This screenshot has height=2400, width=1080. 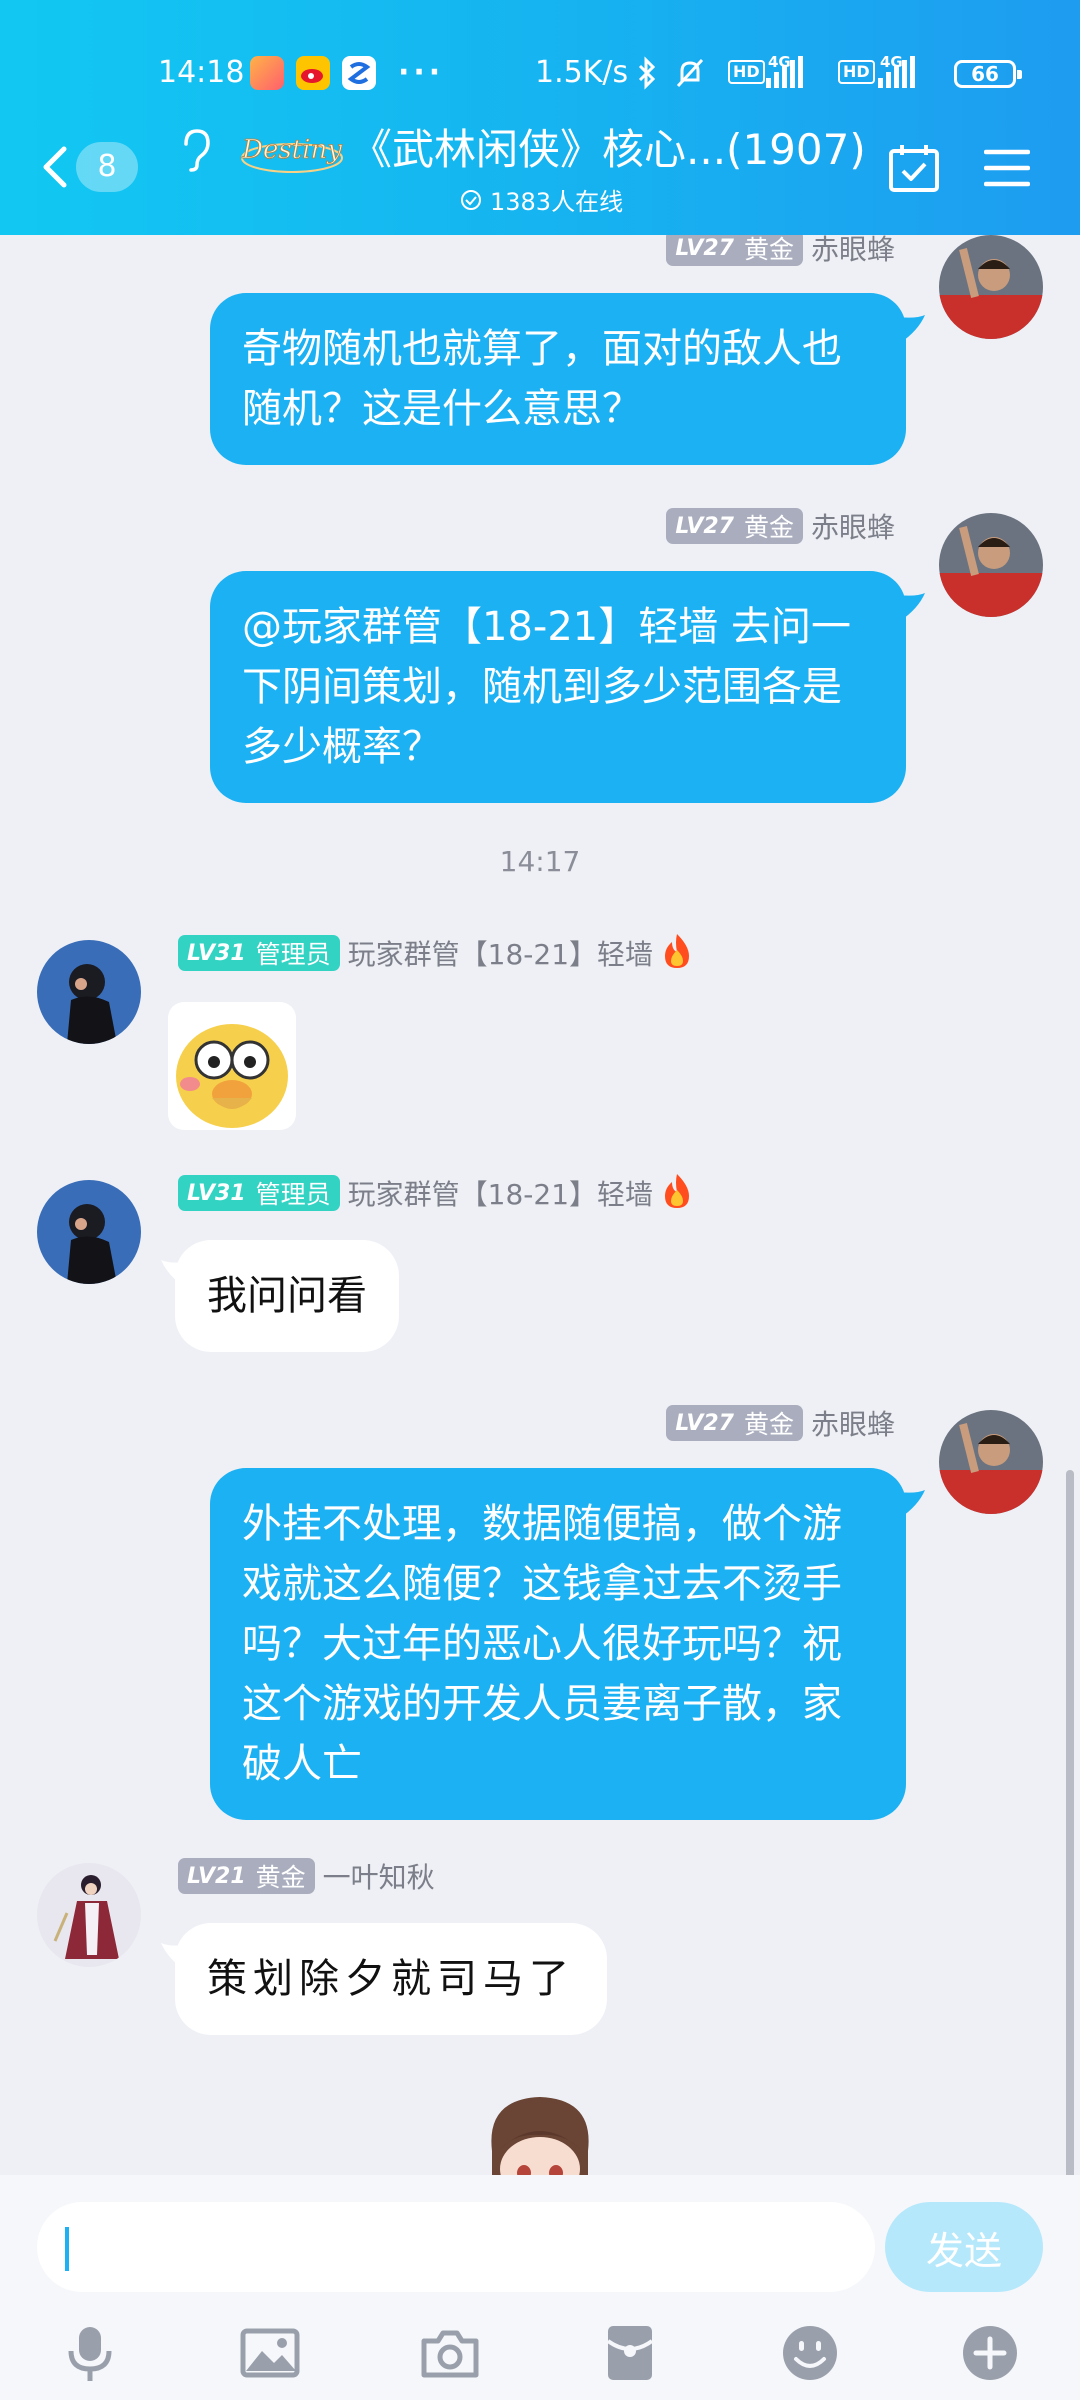 What do you see at coordinates (67, 2249) in the screenshot?
I see `text-caret` at bounding box center [67, 2249].